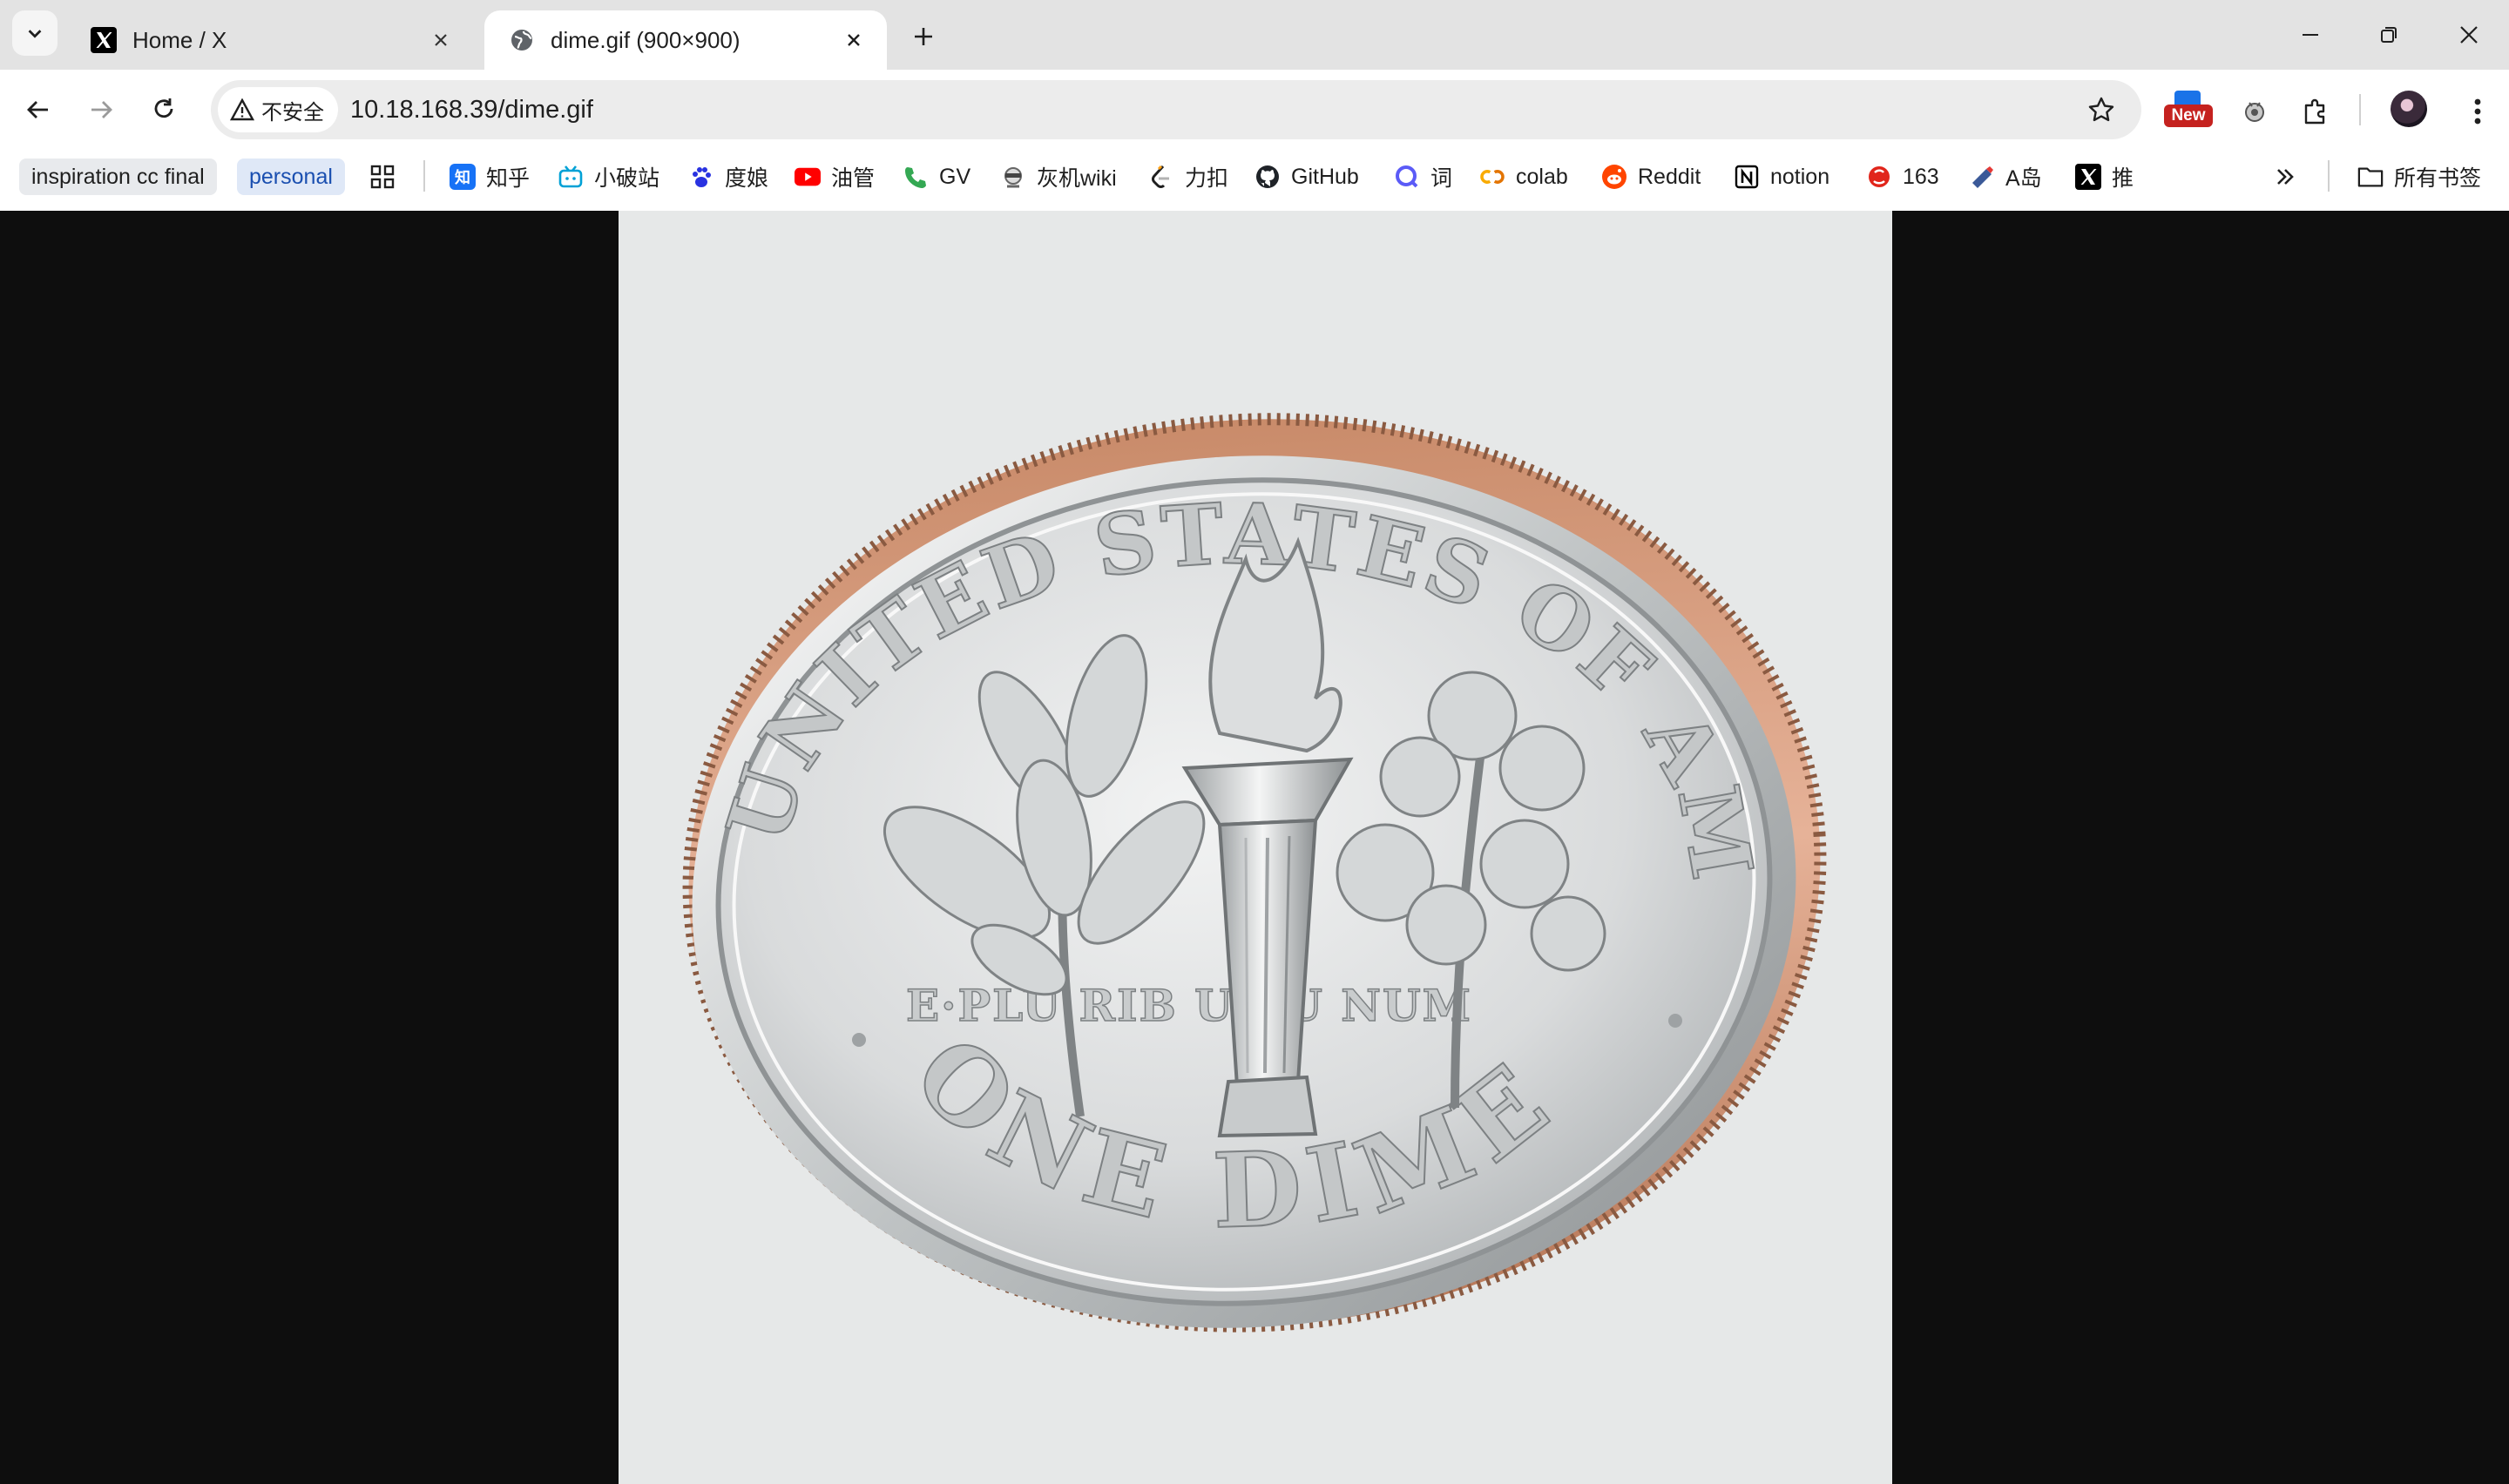  I want to click on bookmark-label: 词, so click(1441, 179).